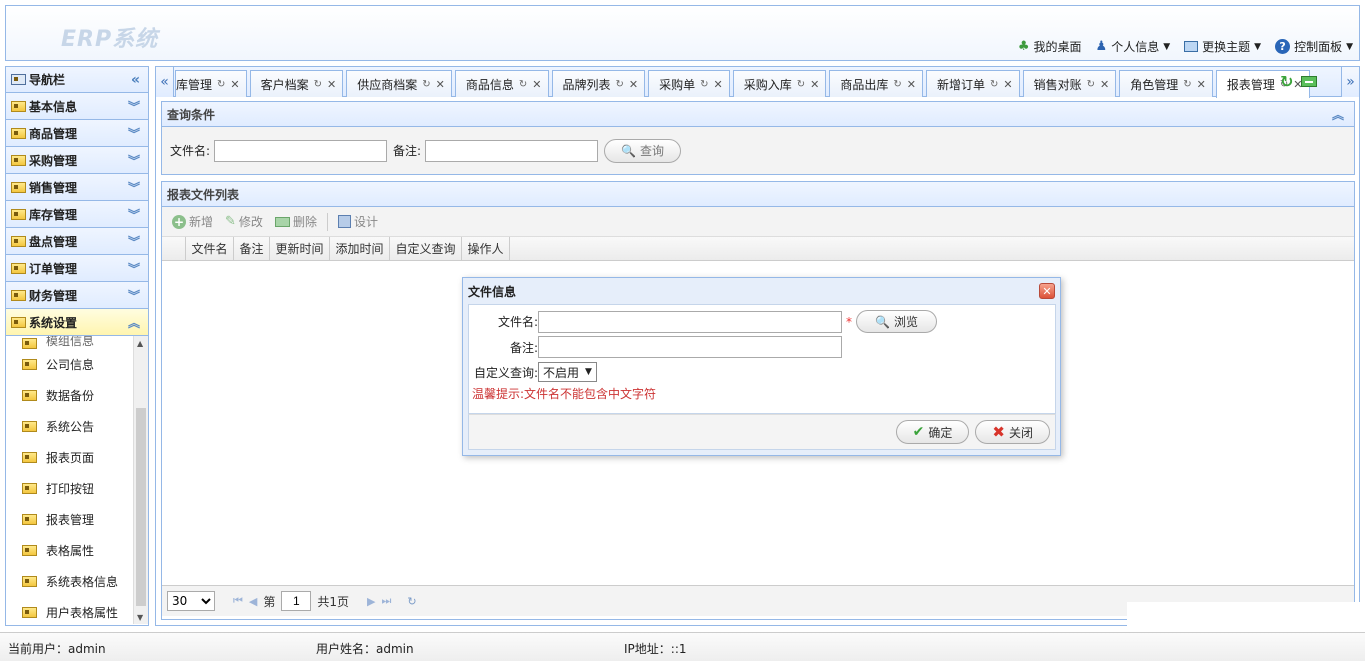 The height and width of the screenshot is (661, 1365). I want to click on tab-new-order: 新增订单 ↻ ✕, so click(973, 83).